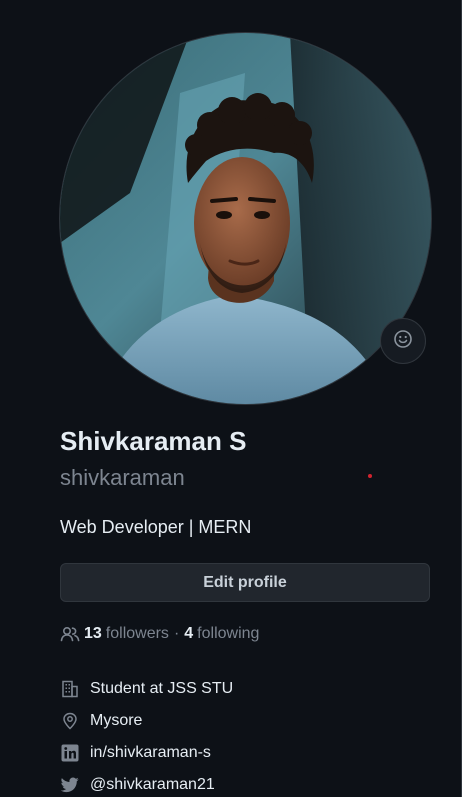 The height and width of the screenshot is (797, 462). Describe the element at coordinates (70, 753) in the screenshot. I see `linkedin-icon` at that location.